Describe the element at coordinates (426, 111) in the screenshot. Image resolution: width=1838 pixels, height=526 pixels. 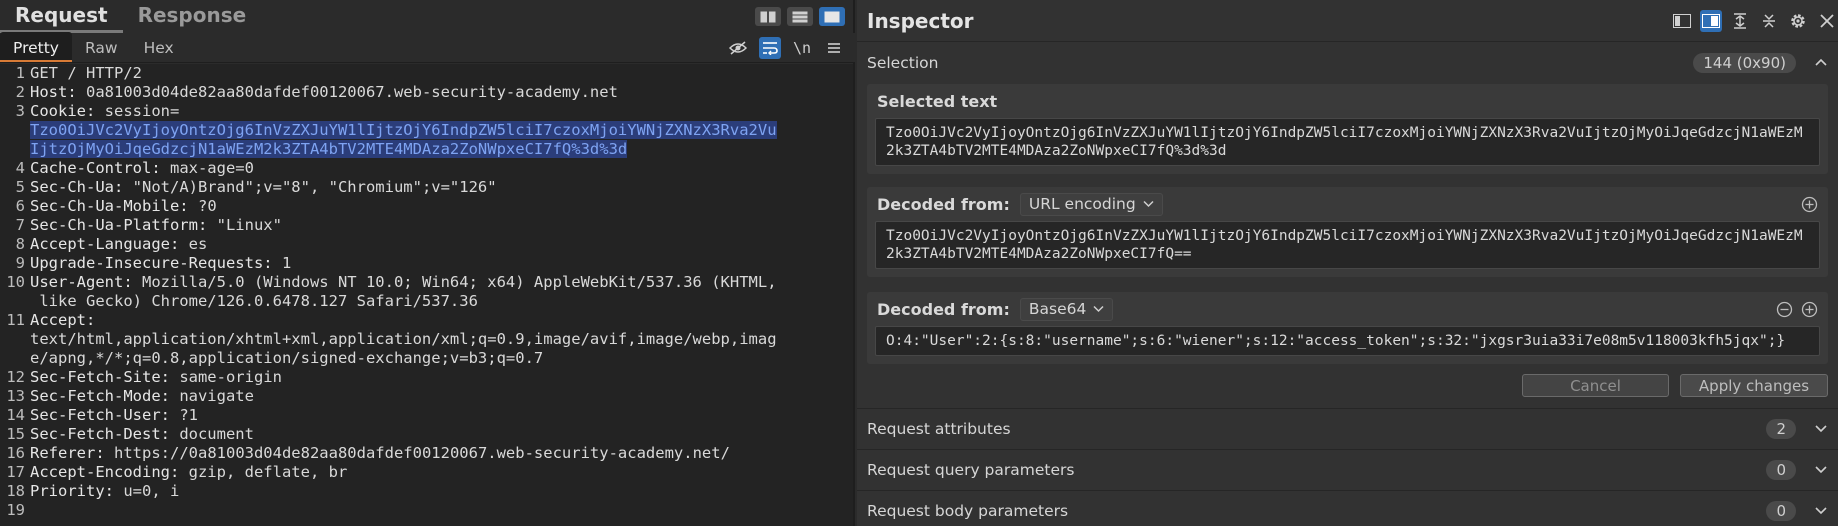
I see `editor-line: 3 Cookie: session=` at that location.